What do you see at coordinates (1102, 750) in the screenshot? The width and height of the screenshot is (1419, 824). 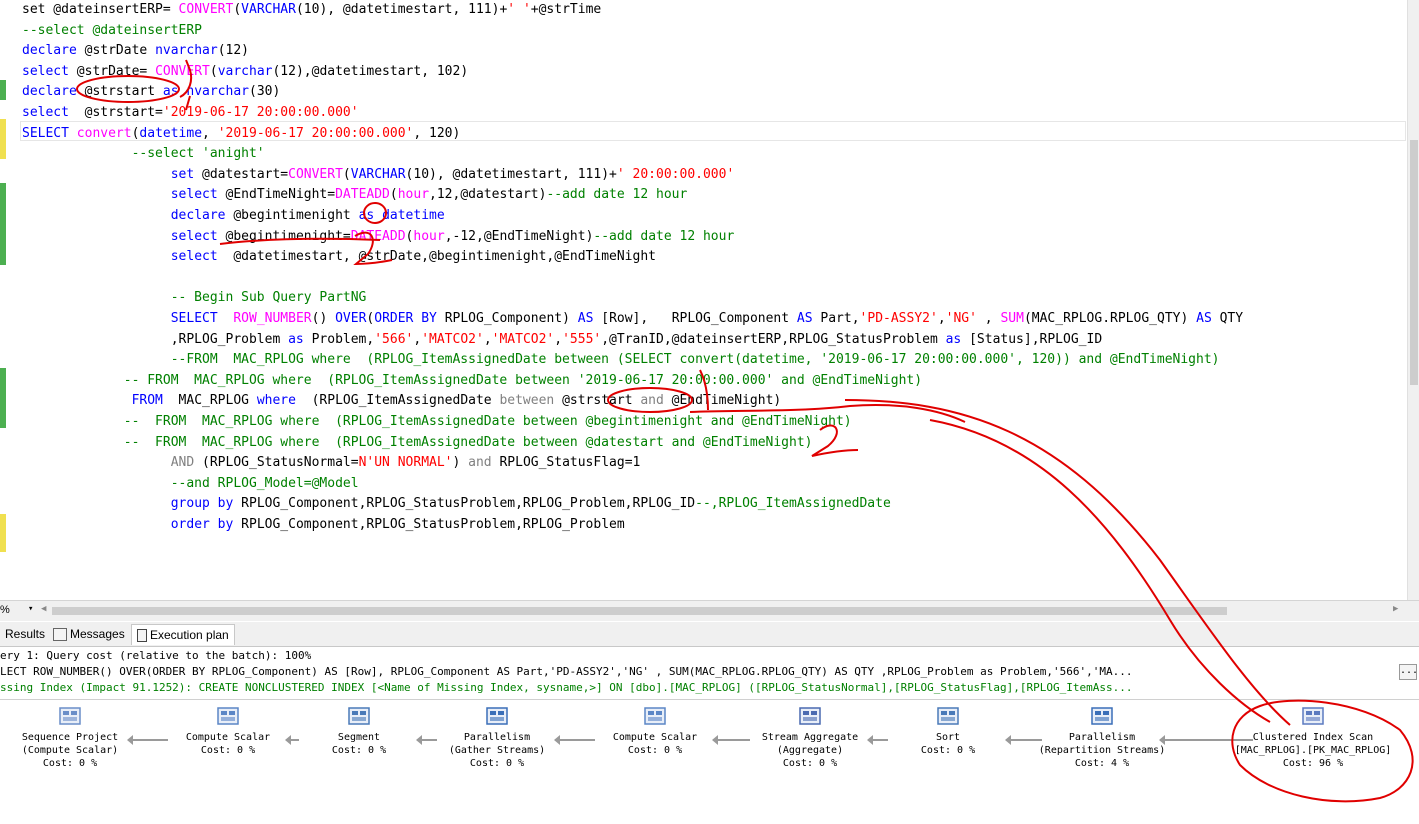 I see `plan-operator-sub: (Repartition Streams)` at bounding box center [1102, 750].